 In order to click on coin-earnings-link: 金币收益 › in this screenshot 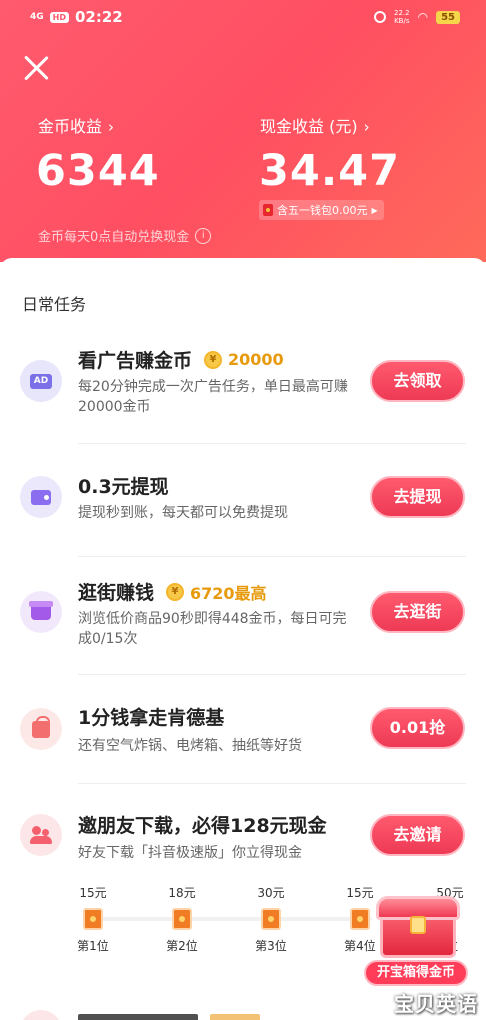, I will do `click(76, 125)`.